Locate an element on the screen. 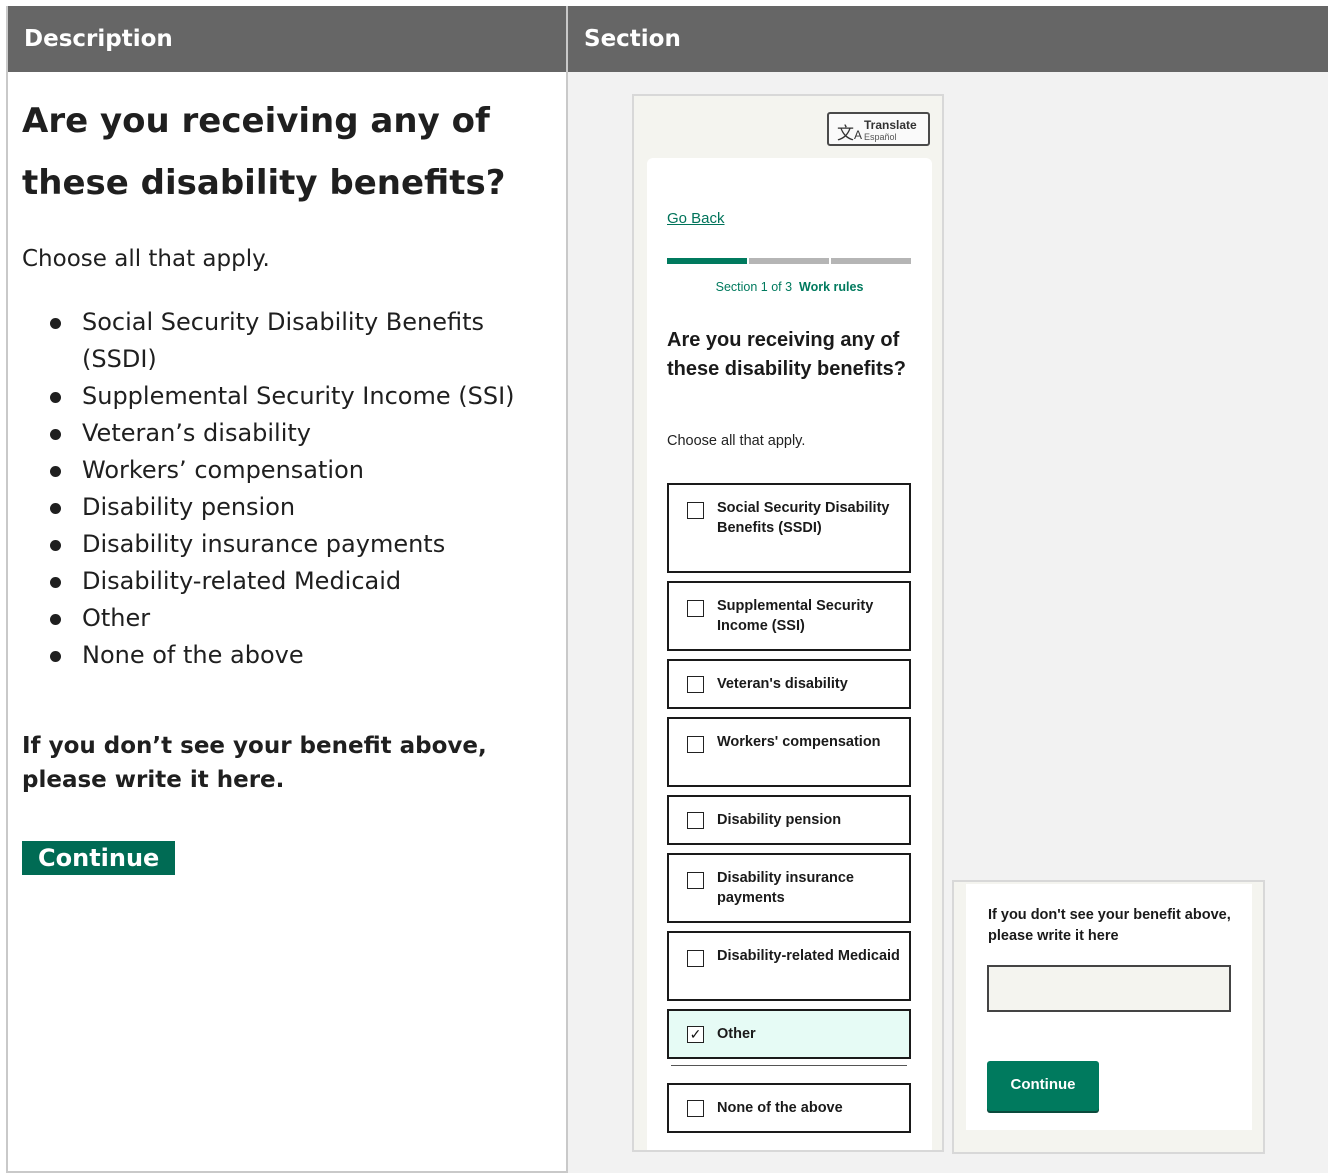  description-list-item: Disability insurance payments is located at coordinates (292, 544).